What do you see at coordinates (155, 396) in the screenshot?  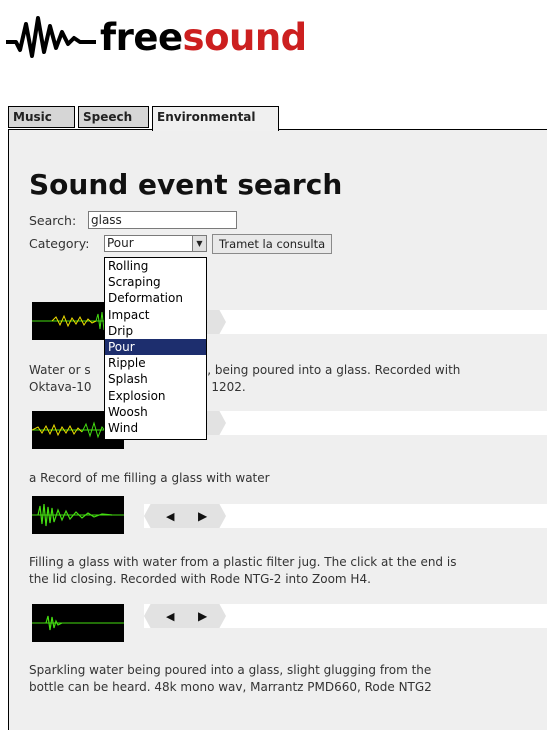 I see `dropdown-option: Explosion` at bounding box center [155, 396].